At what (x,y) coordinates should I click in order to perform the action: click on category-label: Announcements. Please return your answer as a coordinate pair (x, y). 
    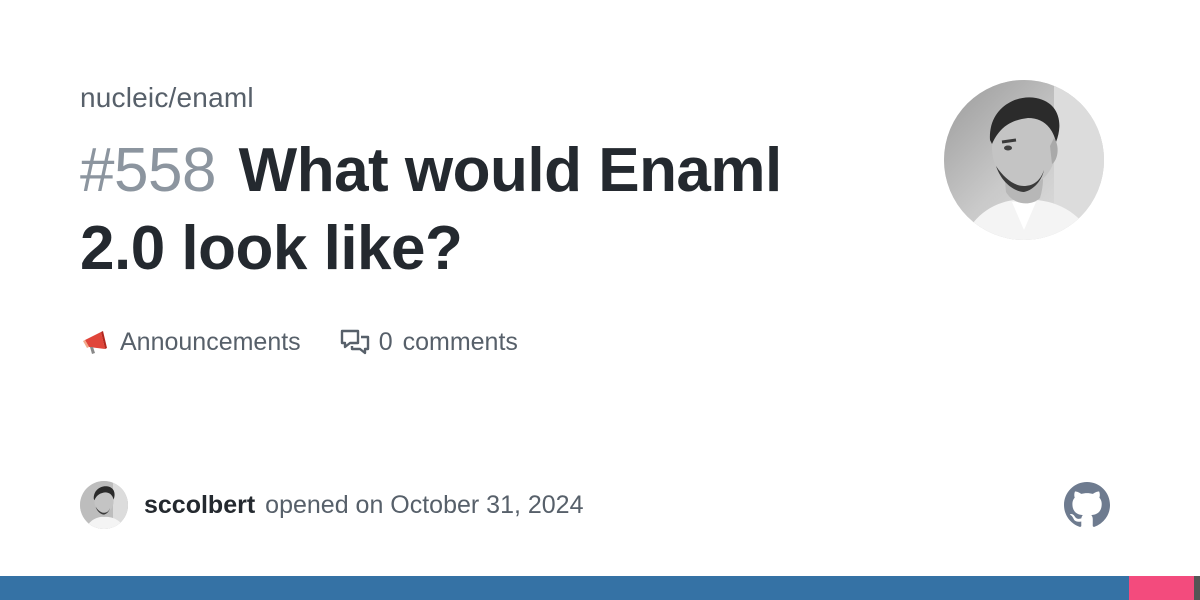
    Looking at the image, I should click on (210, 341).